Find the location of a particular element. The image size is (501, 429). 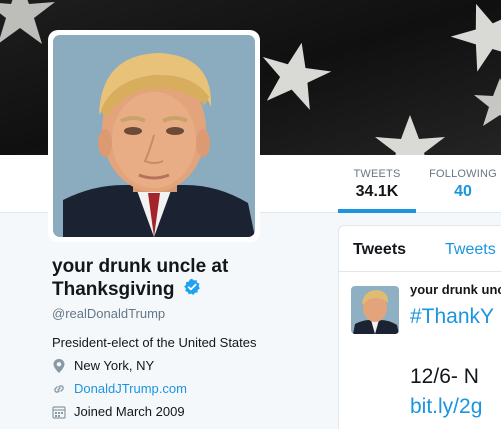

tweet-text: #ThankY 12/6- N bit.ly/2g is located at coordinates (452, 362).